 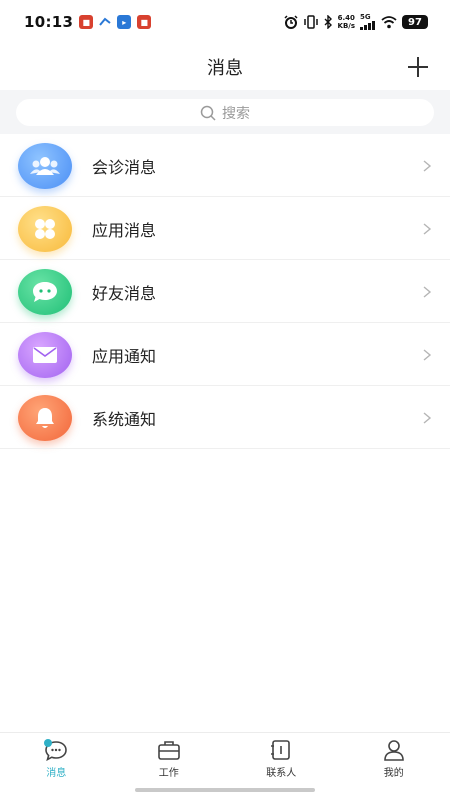 I want to click on tab-work: 工作, so click(x=169, y=758).